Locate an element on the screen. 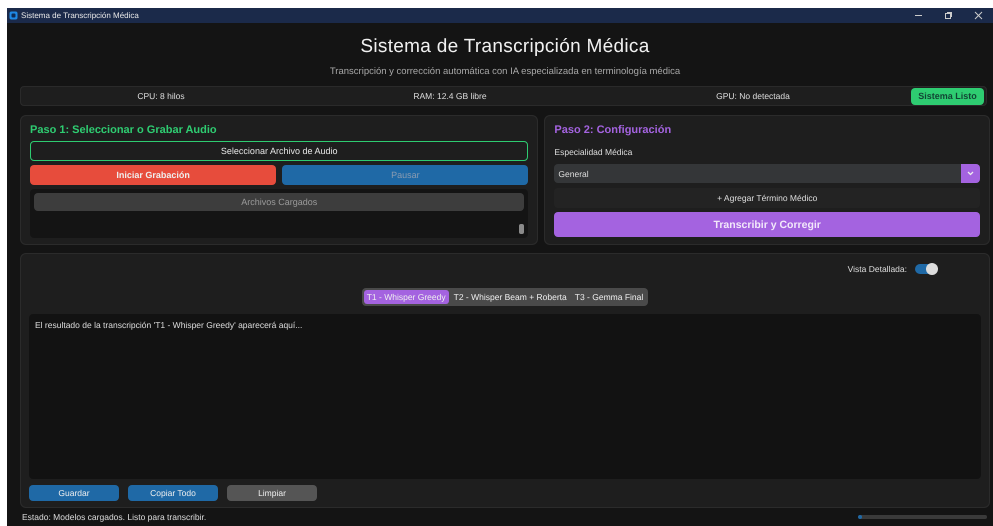  action-button: Guardar is located at coordinates (74, 493).